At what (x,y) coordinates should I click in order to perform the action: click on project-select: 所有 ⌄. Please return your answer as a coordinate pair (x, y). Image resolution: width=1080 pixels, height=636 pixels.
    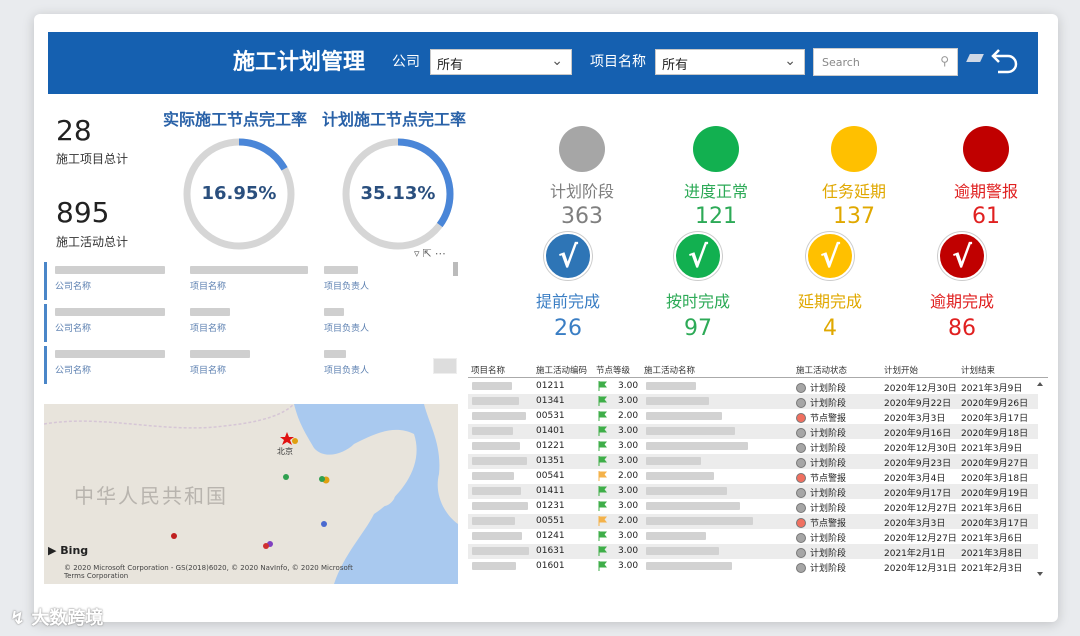
    Looking at the image, I should click on (730, 62).